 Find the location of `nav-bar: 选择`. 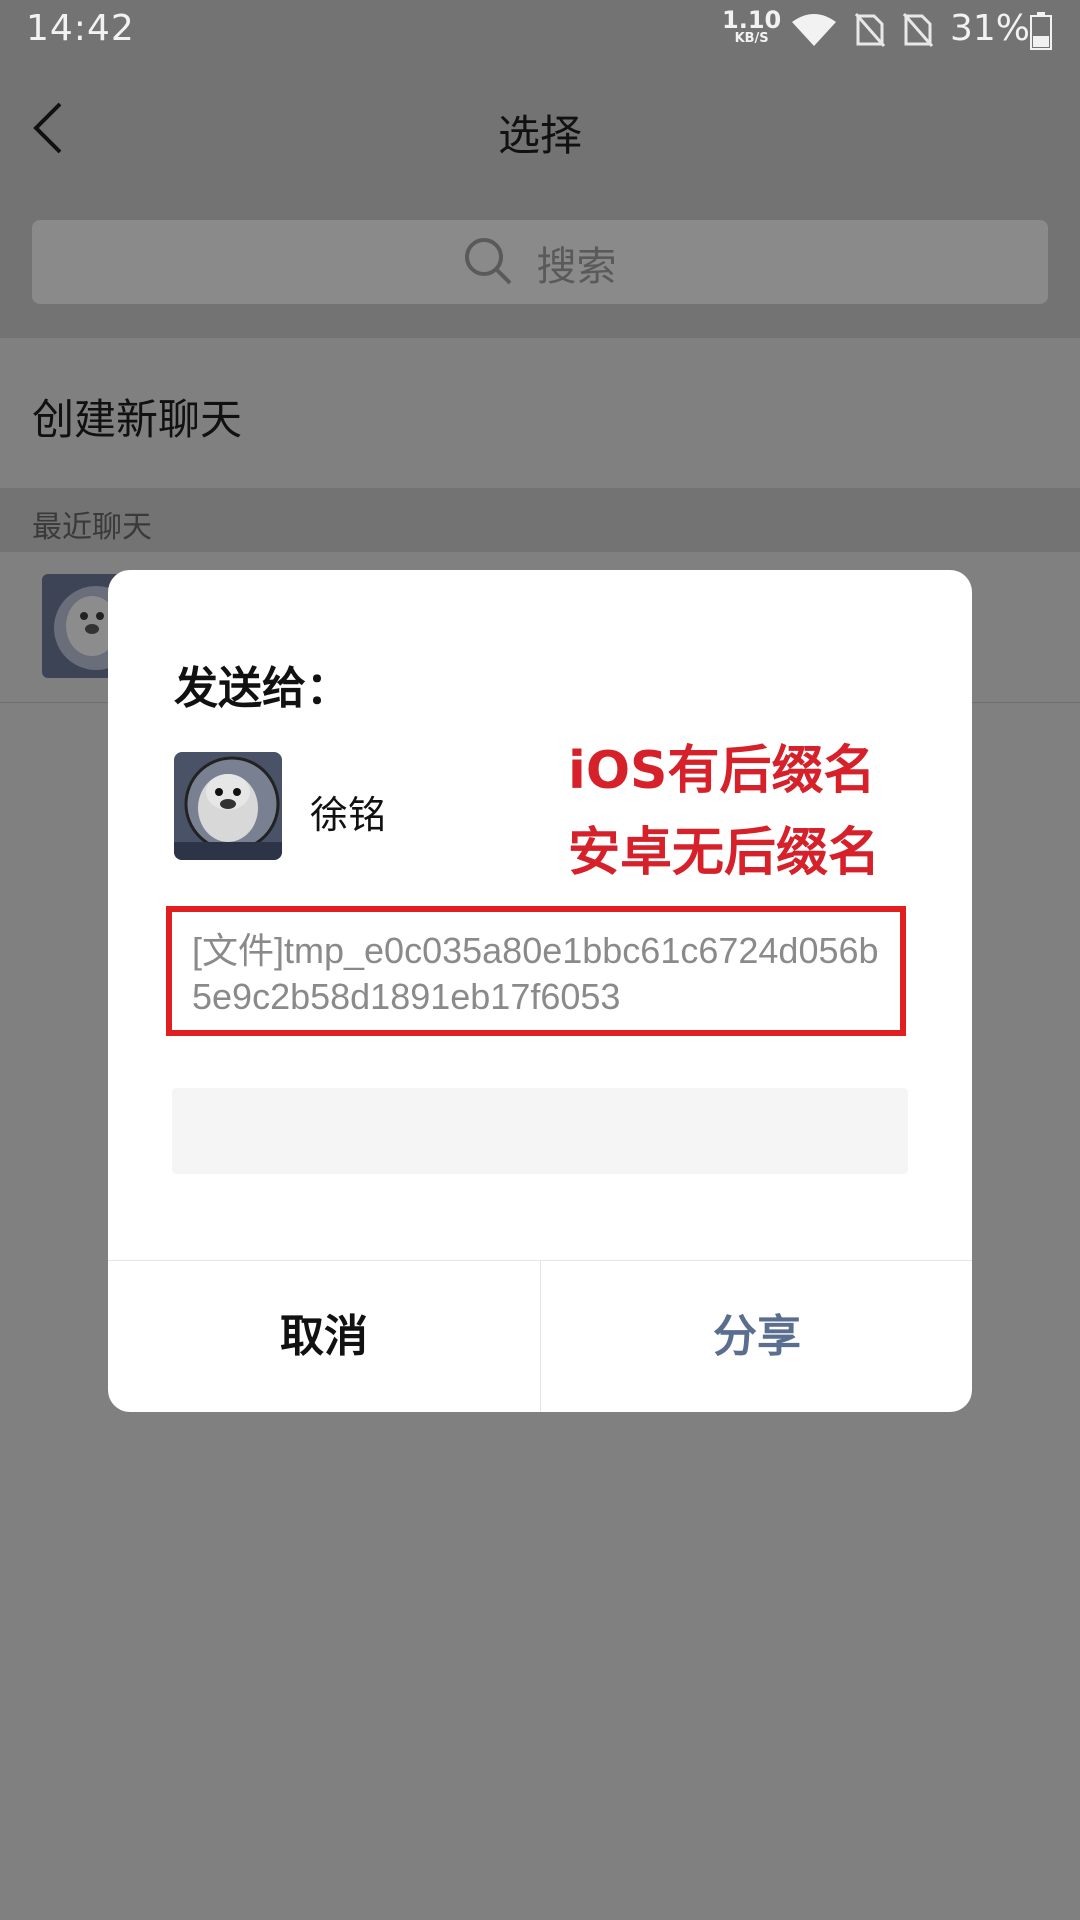

nav-bar: 选择 is located at coordinates (540, 127).